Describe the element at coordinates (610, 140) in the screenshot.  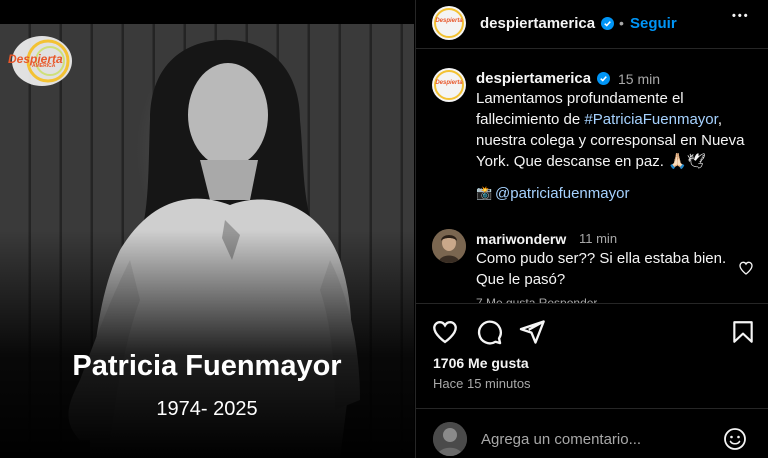
I see `caption-line-3: nuestra colega y corresponsal en Nueva` at that location.